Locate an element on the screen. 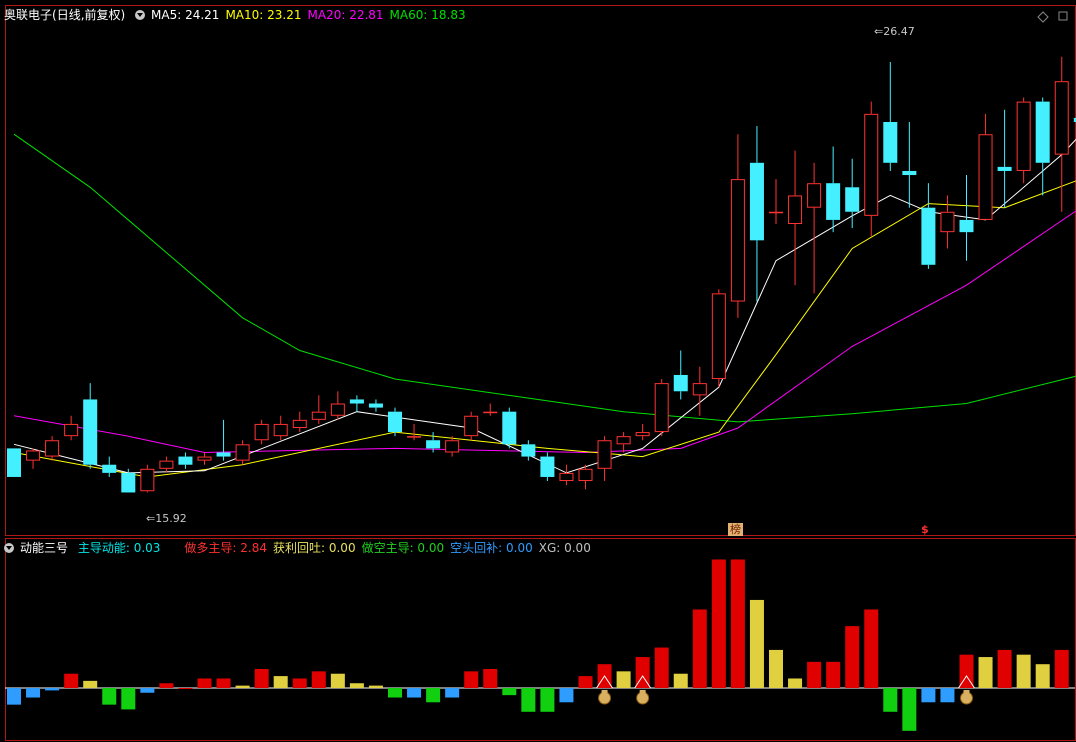 Image resolution: width=1076 pixels, height=742 pixels. stock-name: 奥联电子 is located at coordinates (28, 15).